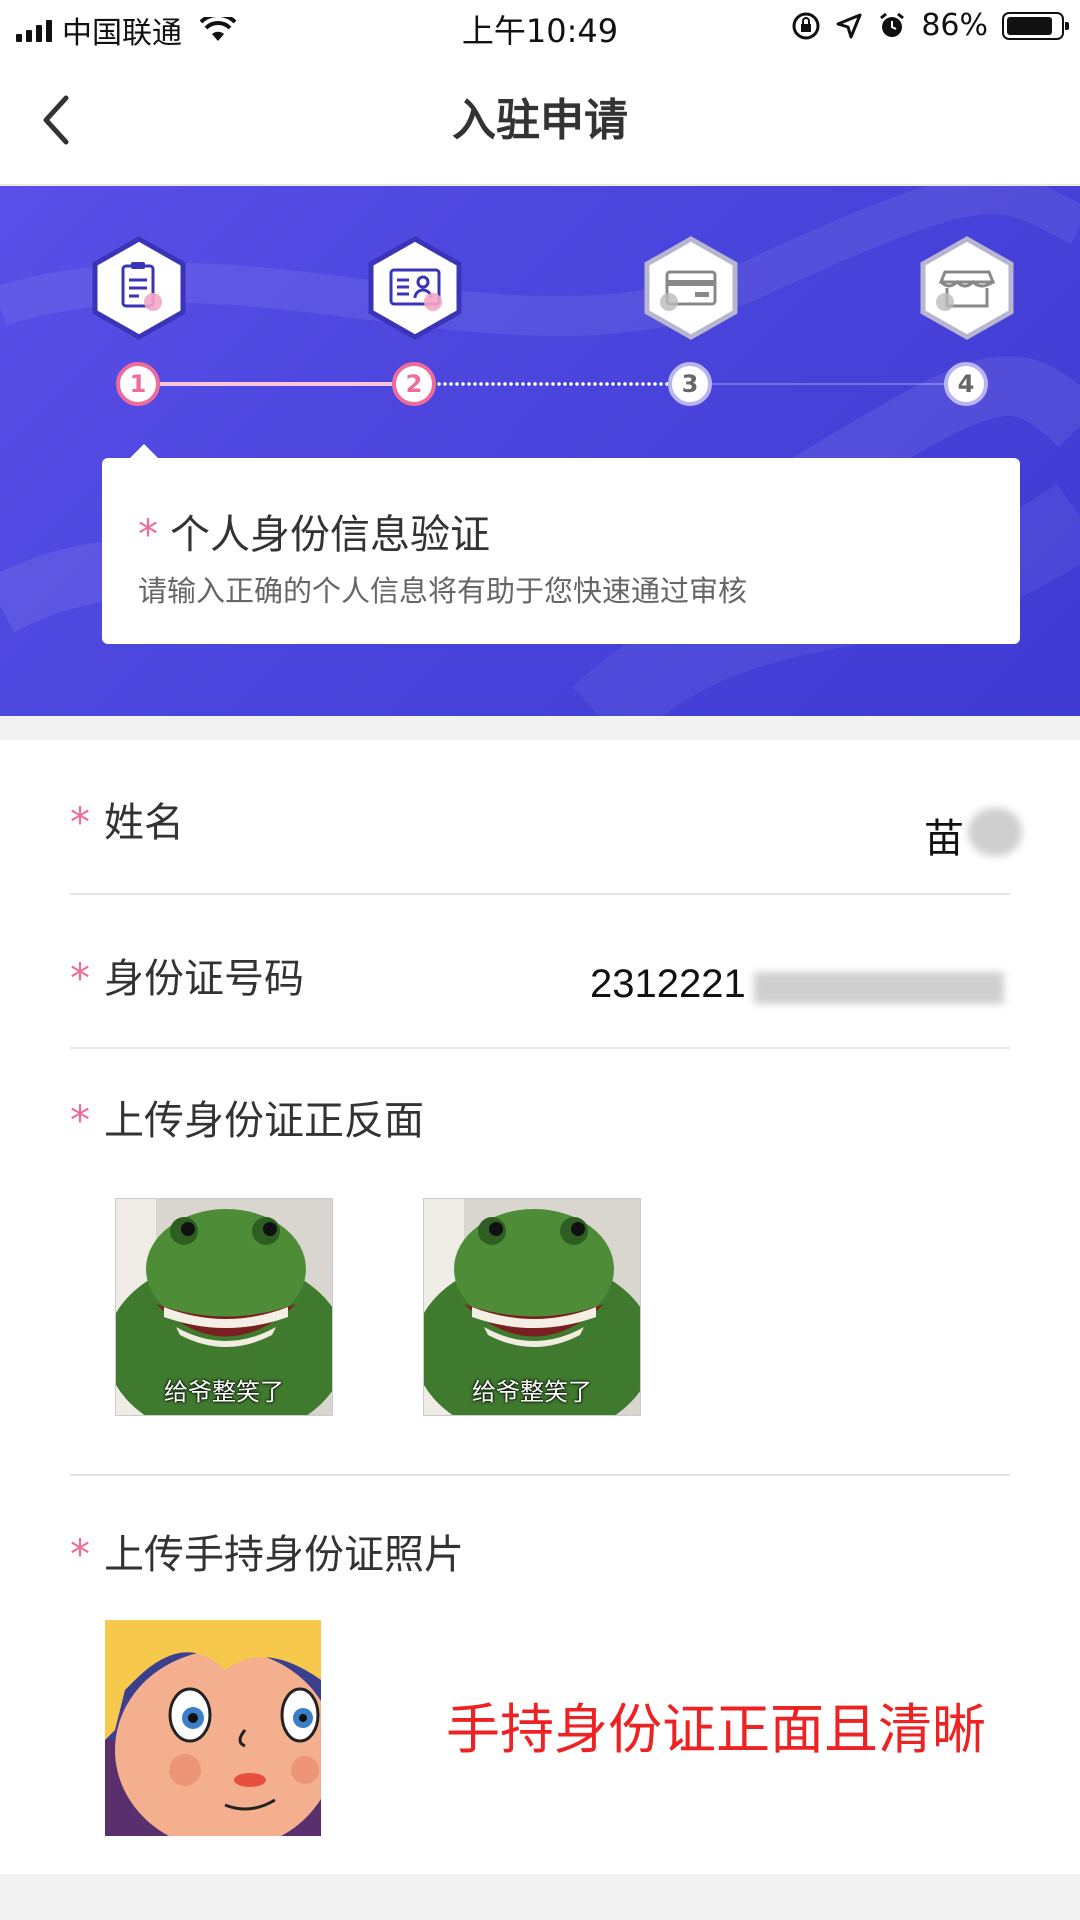 Image resolution: width=1080 pixels, height=1920 pixels. Describe the element at coordinates (414, 384) in the screenshot. I see `step-2-number: 2` at that location.